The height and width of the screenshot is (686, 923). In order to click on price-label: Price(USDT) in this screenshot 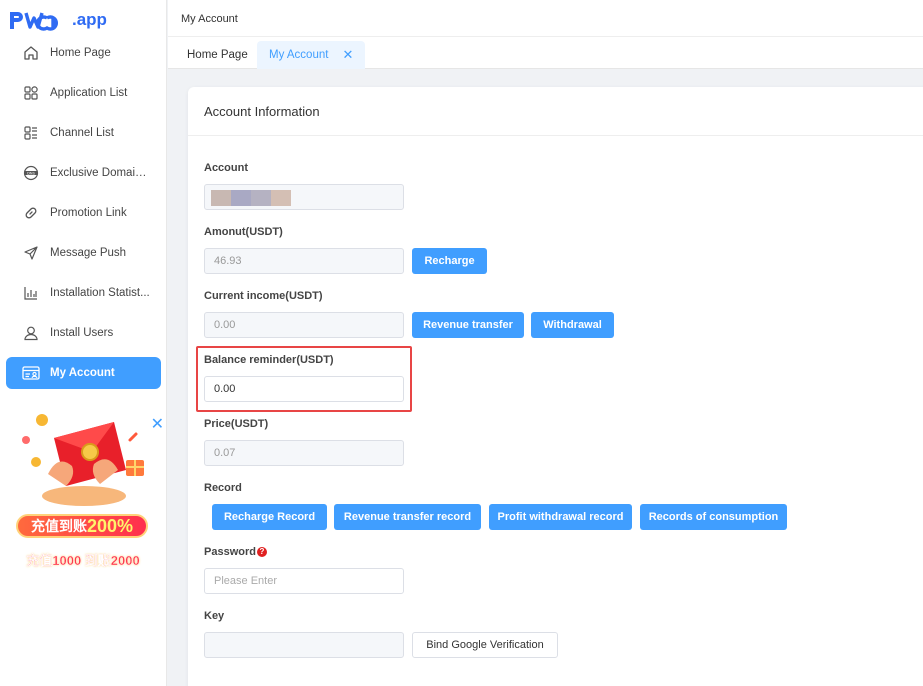, I will do `click(236, 424)`.